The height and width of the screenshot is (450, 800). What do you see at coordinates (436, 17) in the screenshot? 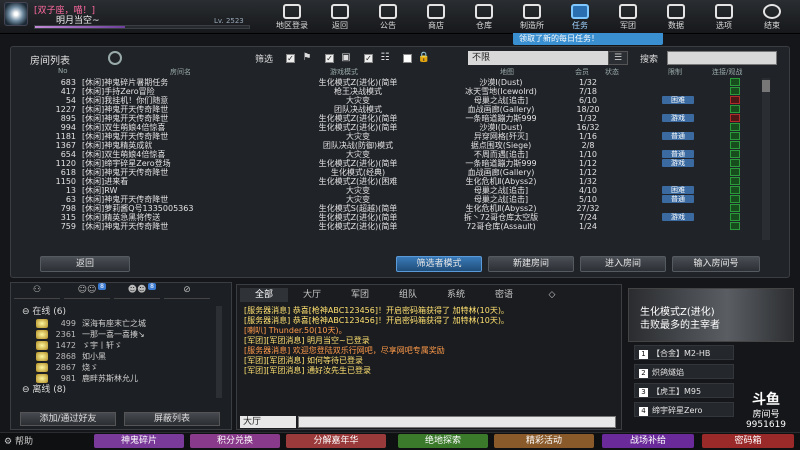
I see `nav-shop-button: 商店` at bounding box center [436, 17].